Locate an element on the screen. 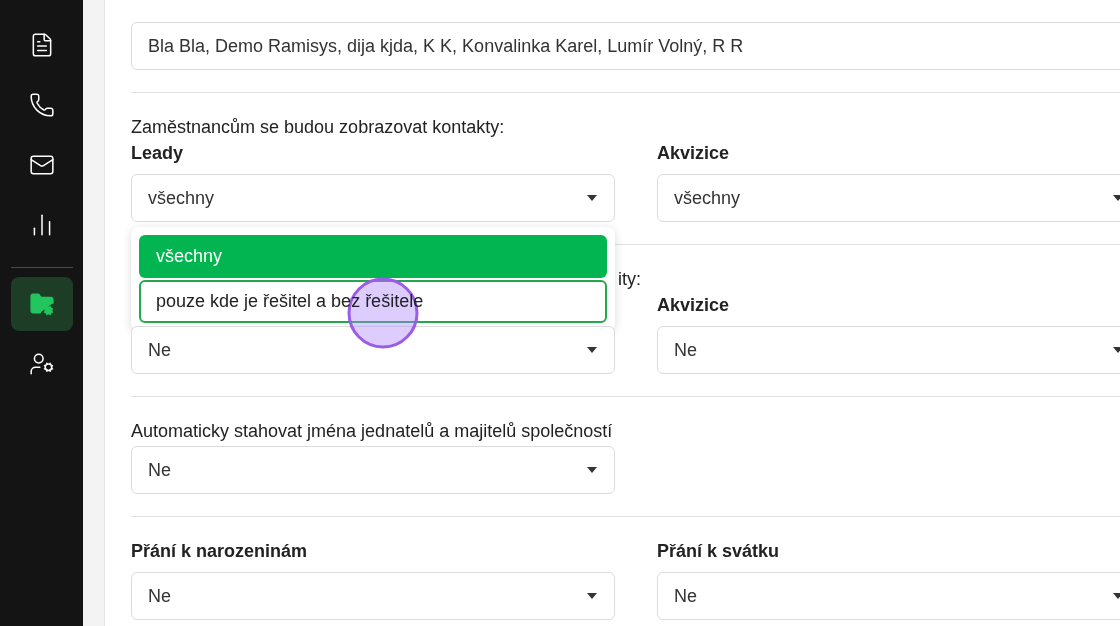 The height and width of the screenshot is (626, 1120). section-caption: Automaticky stahovat jména jednatelů a majitelů společností is located at coordinates (372, 431).